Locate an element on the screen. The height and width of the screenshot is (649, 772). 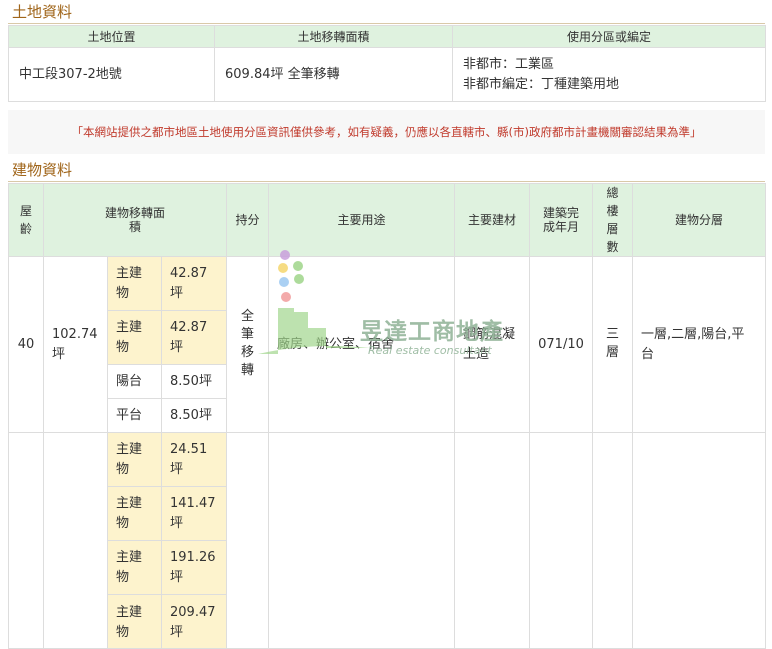
row1-share: 全筆移轉 is located at coordinates (248, 344).